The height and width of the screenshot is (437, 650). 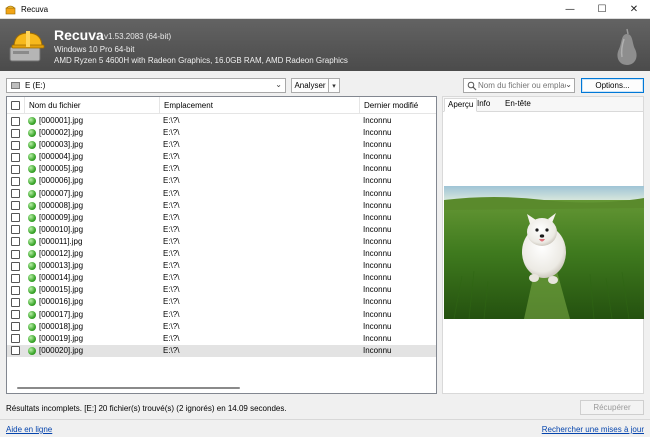 What do you see at coordinates (15, 85) in the screenshot?
I see `drive-icon` at bounding box center [15, 85].